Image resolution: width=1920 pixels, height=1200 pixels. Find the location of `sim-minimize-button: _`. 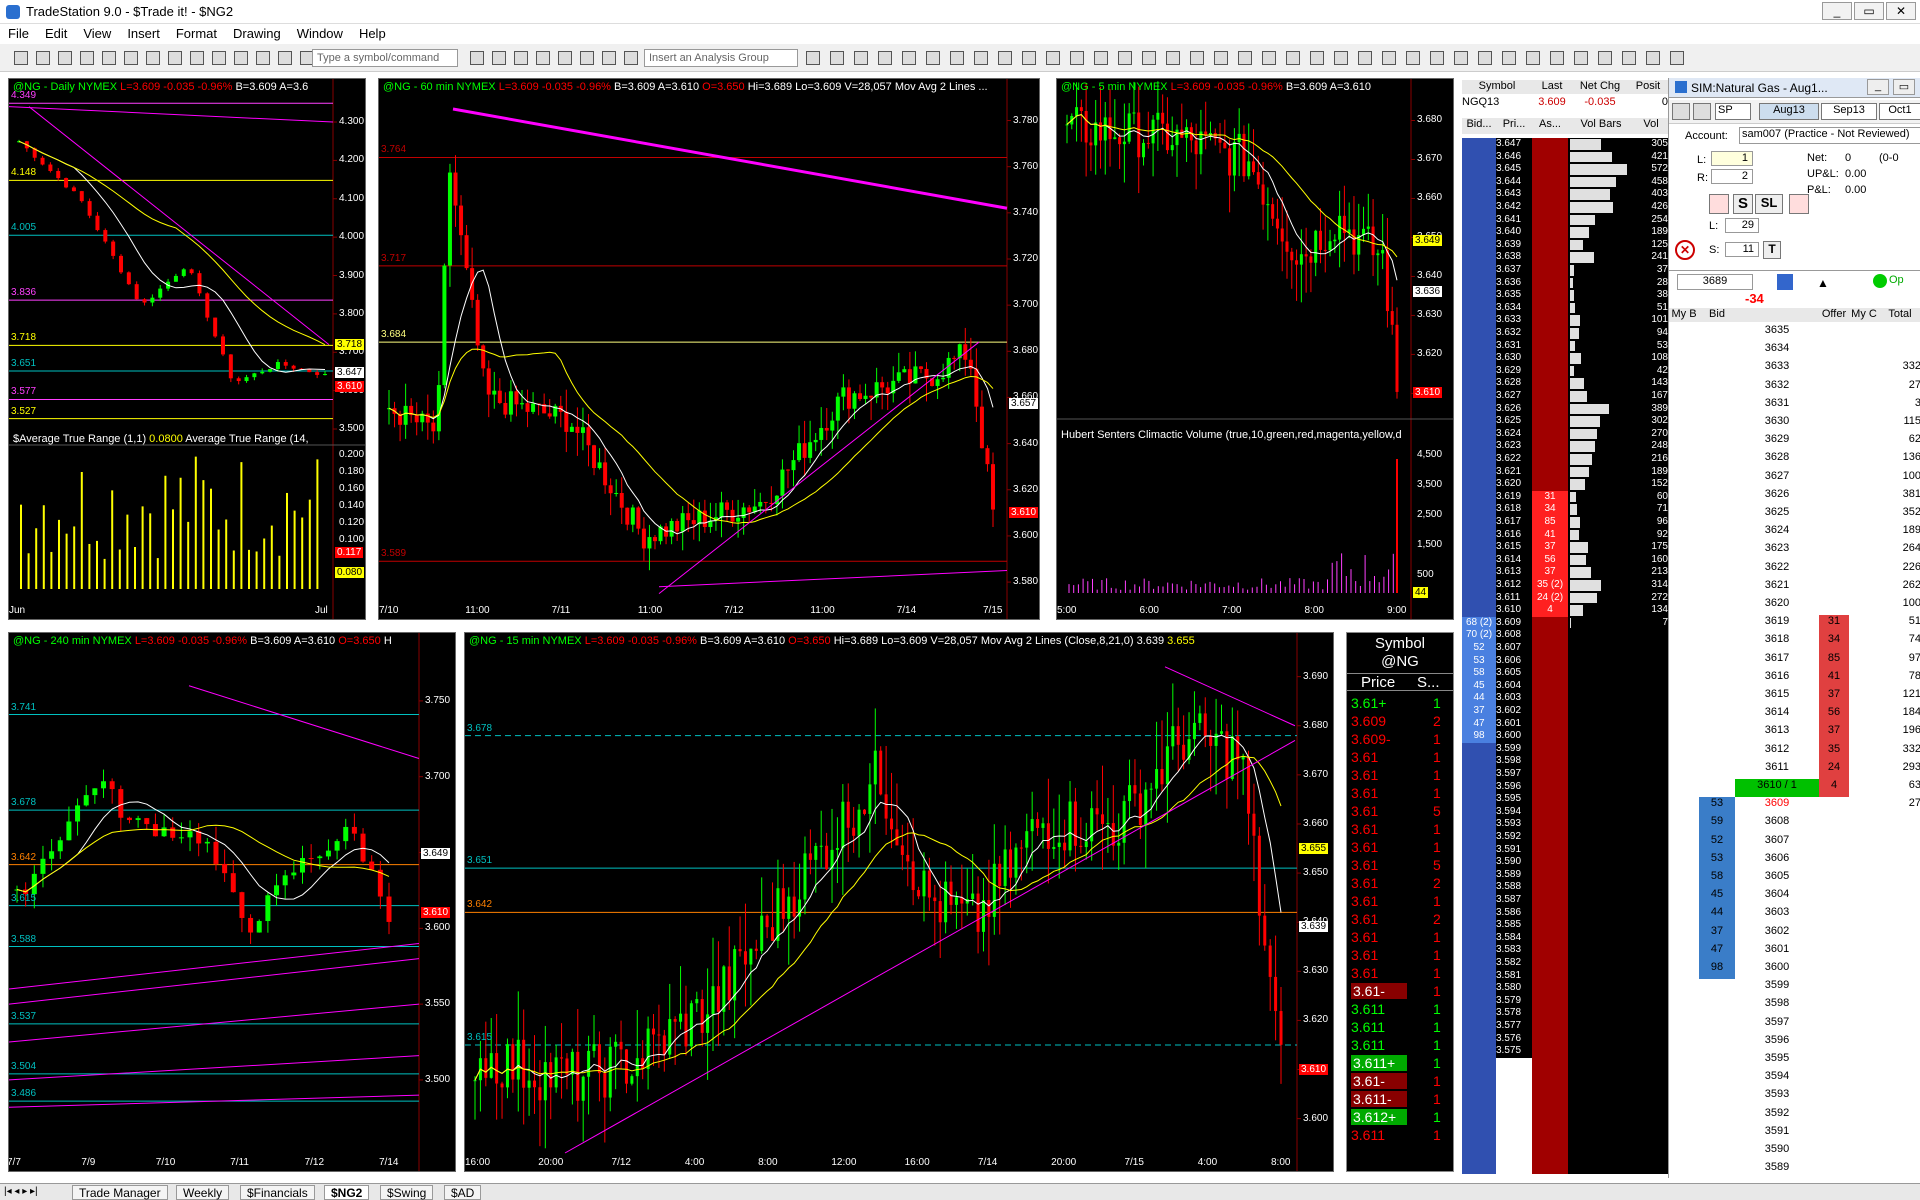

sim-minimize-button: _ is located at coordinates (1878, 87).